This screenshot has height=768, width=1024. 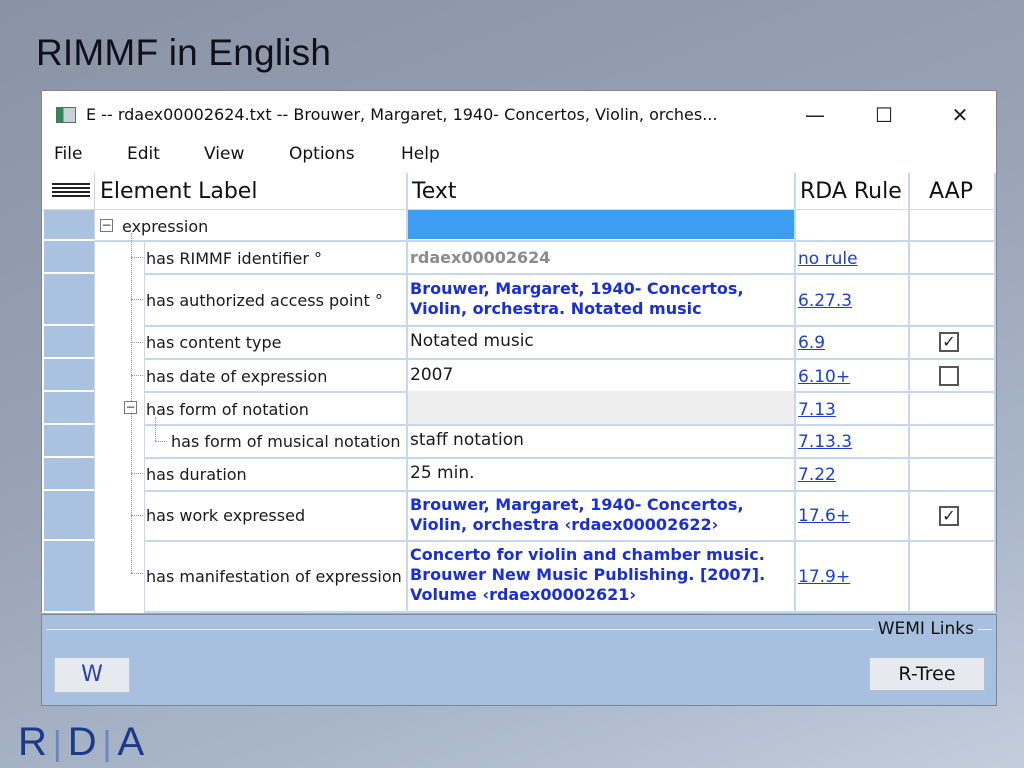 What do you see at coordinates (815, 115) in the screenshot?
I see `minimize-button: —` at bounding box center [815, 115].